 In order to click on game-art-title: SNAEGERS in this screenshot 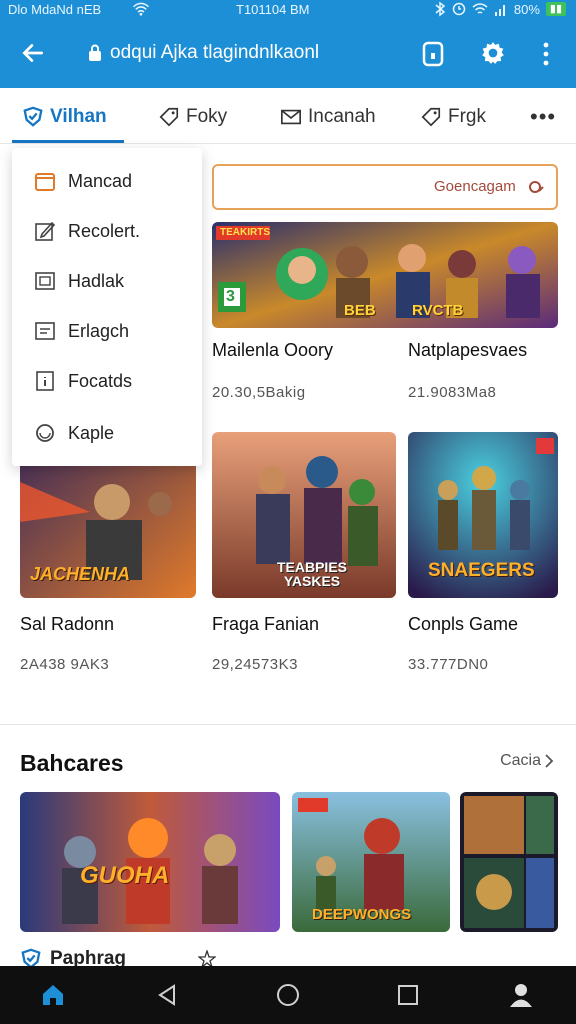, I will do `click(481, 570)`.